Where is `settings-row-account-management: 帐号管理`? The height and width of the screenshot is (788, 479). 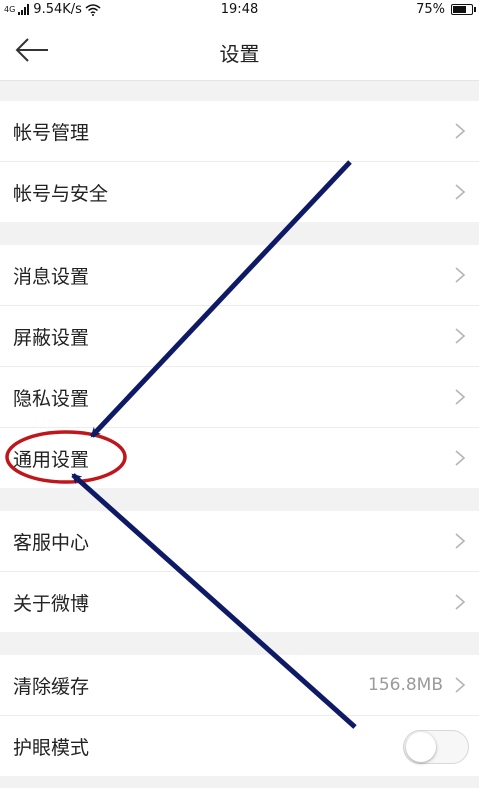 settings-row-account-management: 帐号管理 is located at coordinates (239, 131).